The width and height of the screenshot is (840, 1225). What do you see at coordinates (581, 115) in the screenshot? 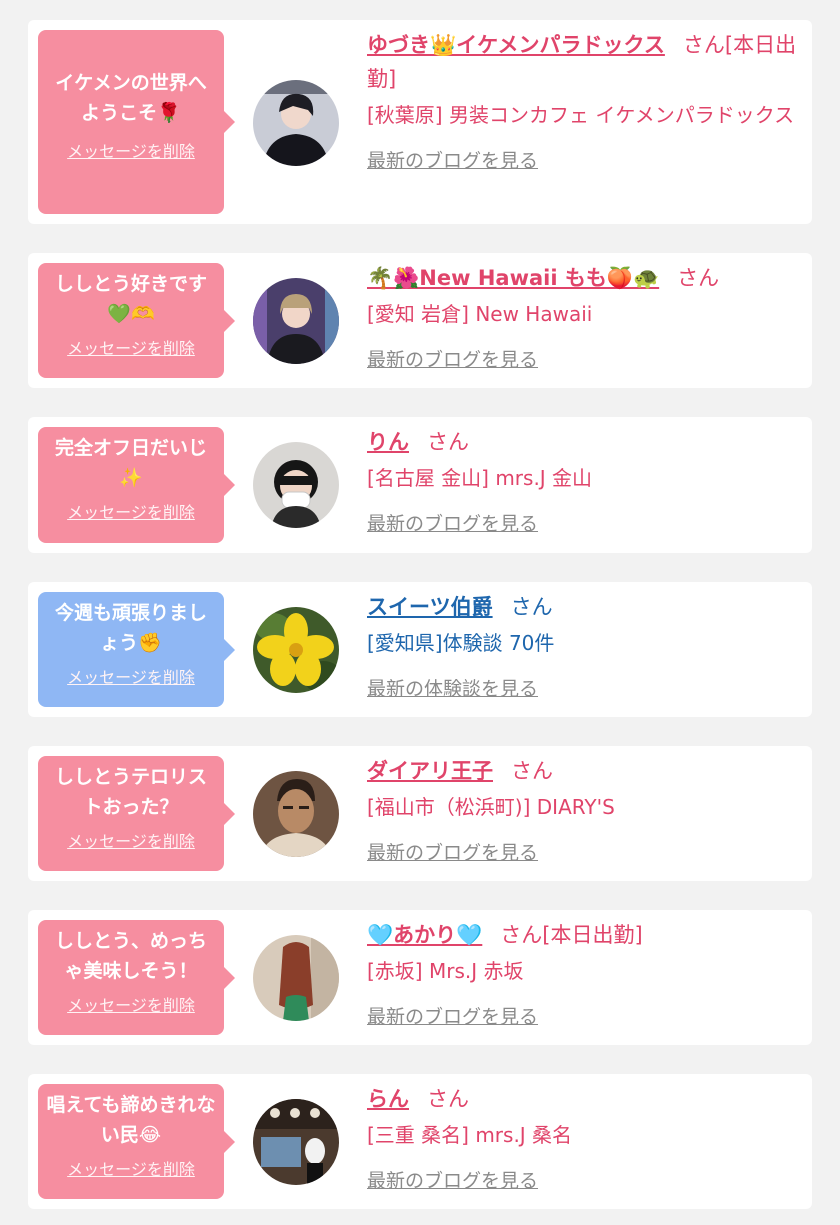
I see `shop-info: [秋葉原] 男装コンカフェ イケメンパラドックス` at bounding box center [581, 115].